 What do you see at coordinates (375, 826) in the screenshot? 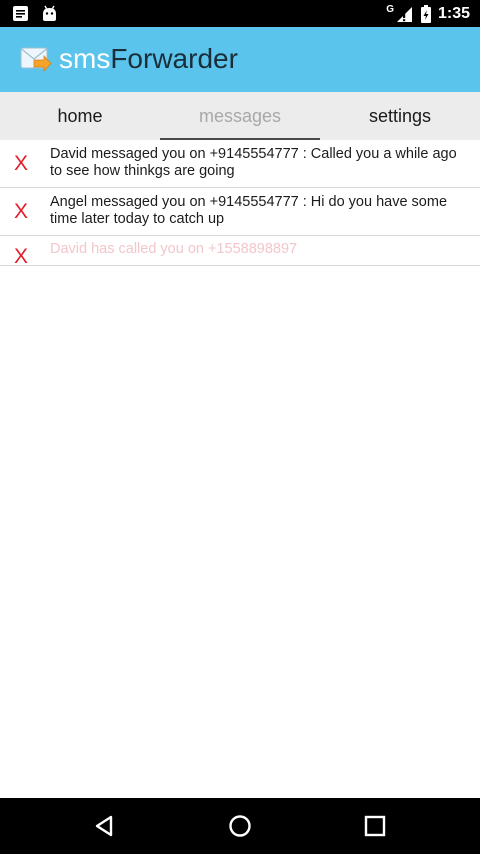
I see `recents-icon` at bounding box center [375, 826].